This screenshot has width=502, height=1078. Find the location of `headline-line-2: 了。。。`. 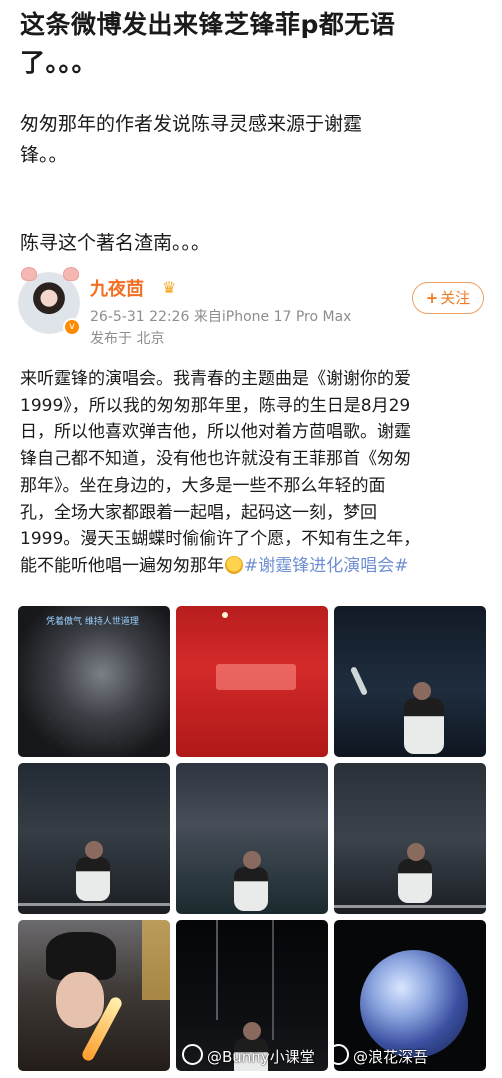

headline-line-2: 了。。。 is located at coordinates (59, 62).